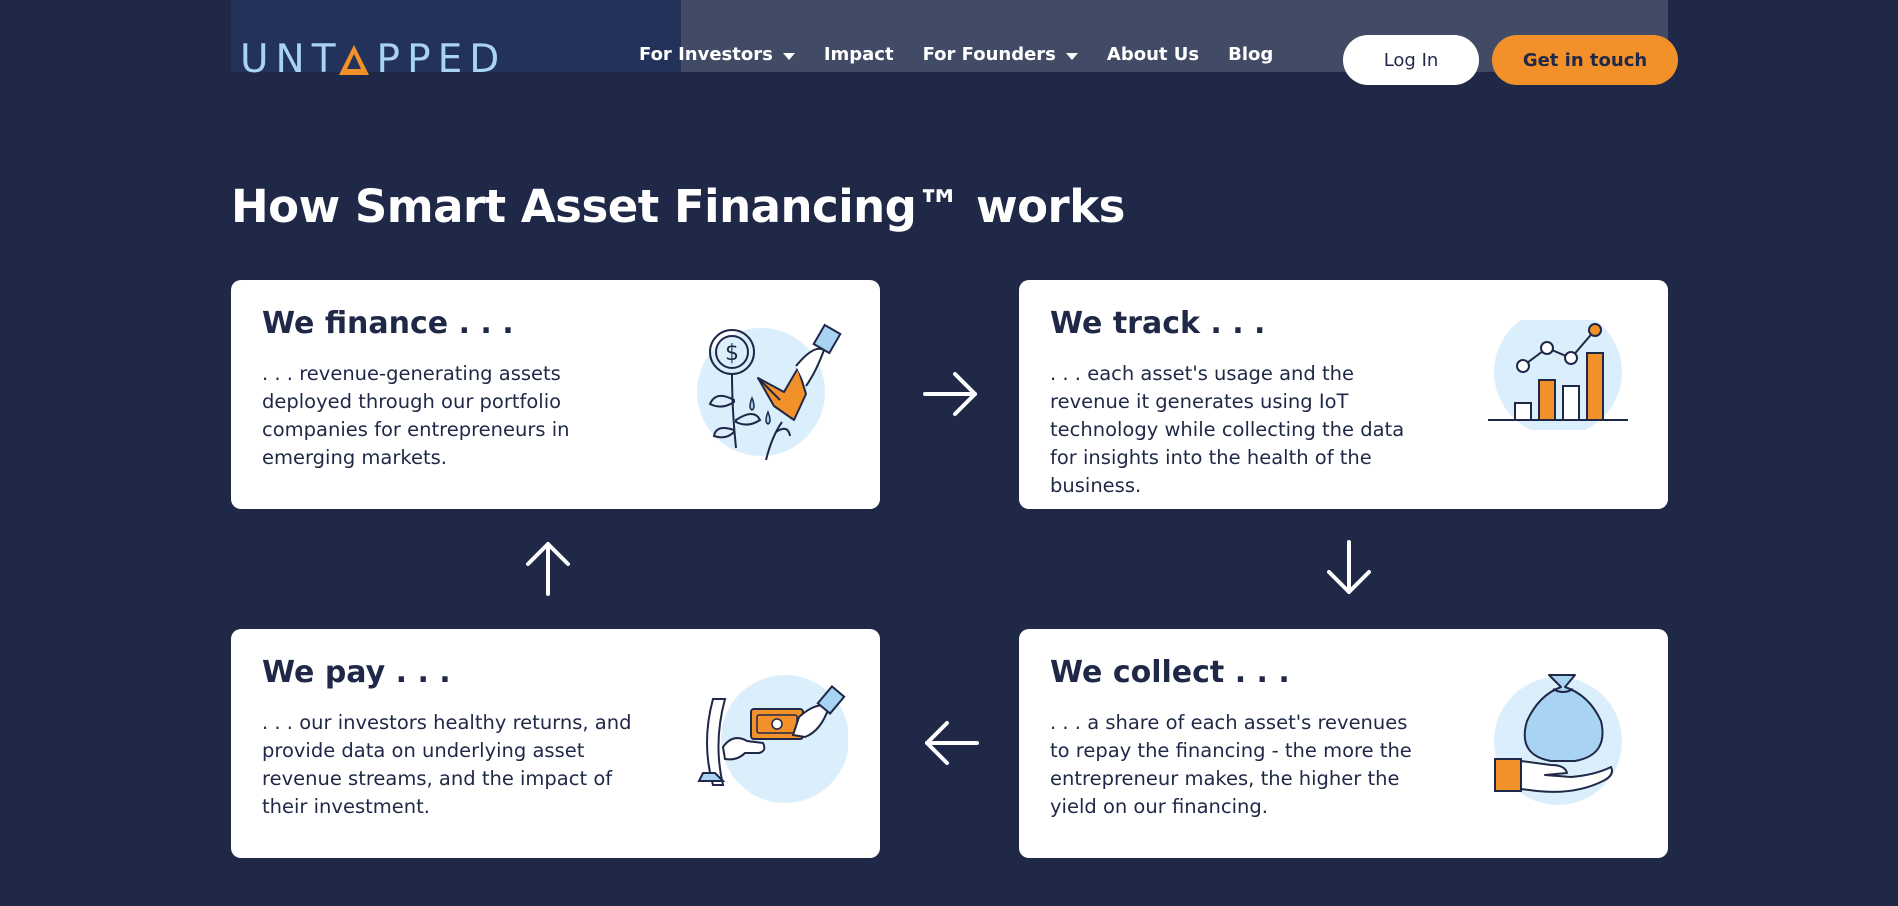 This screenshot has width=1898, height=906. Describe the element at coordinates (1349, 567) in the screenshot. I see `arrow-down-icon` at that location.